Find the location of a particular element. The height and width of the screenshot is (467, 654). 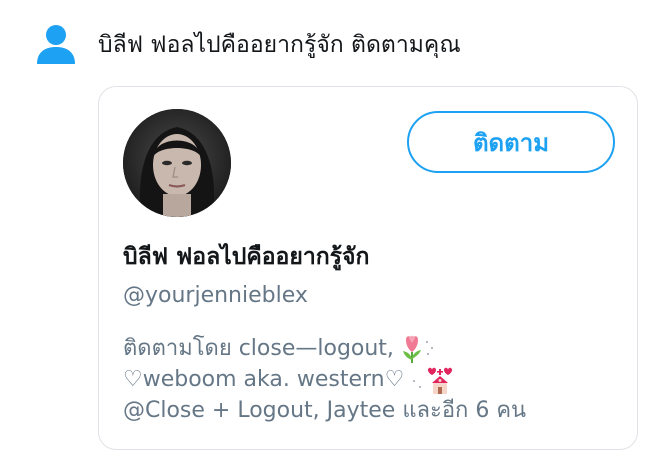

church-hearts-icon is located at coordinates (431, 380).